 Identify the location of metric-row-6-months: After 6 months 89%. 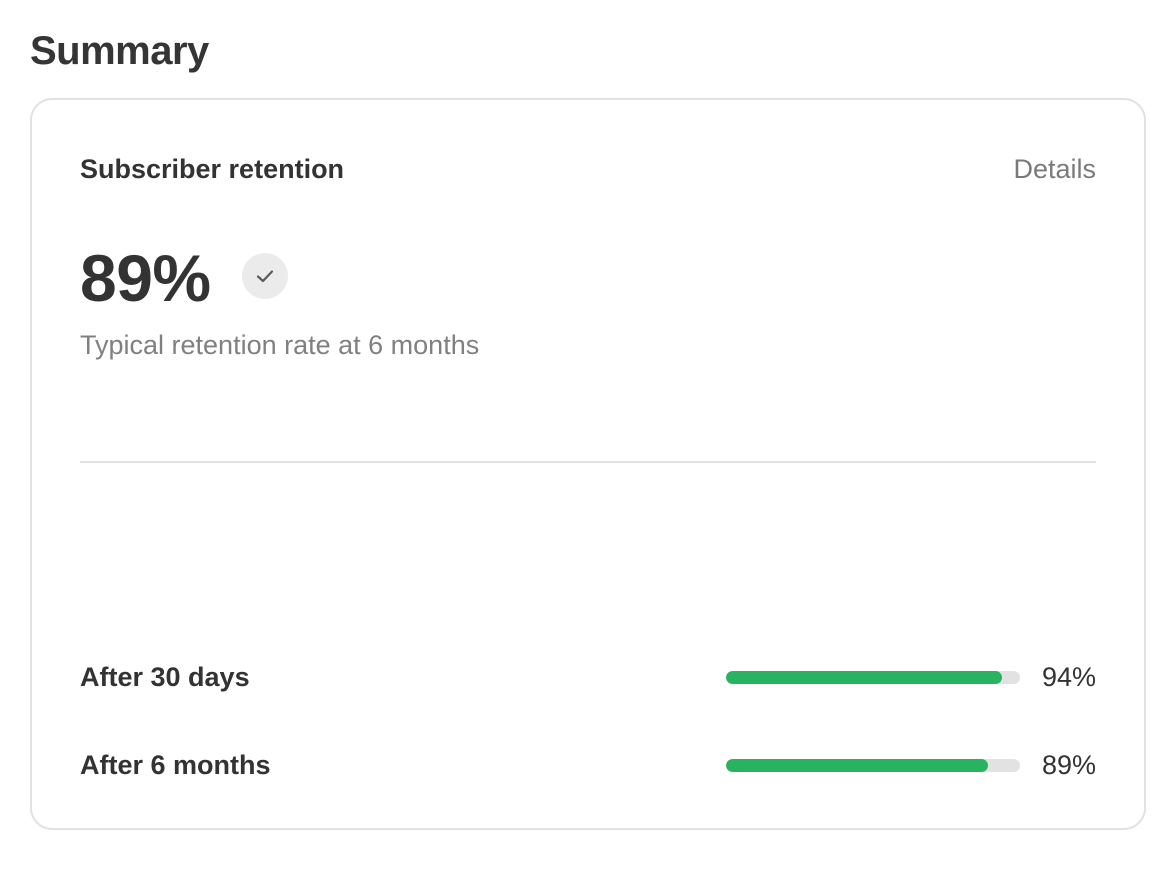
(588, 765).